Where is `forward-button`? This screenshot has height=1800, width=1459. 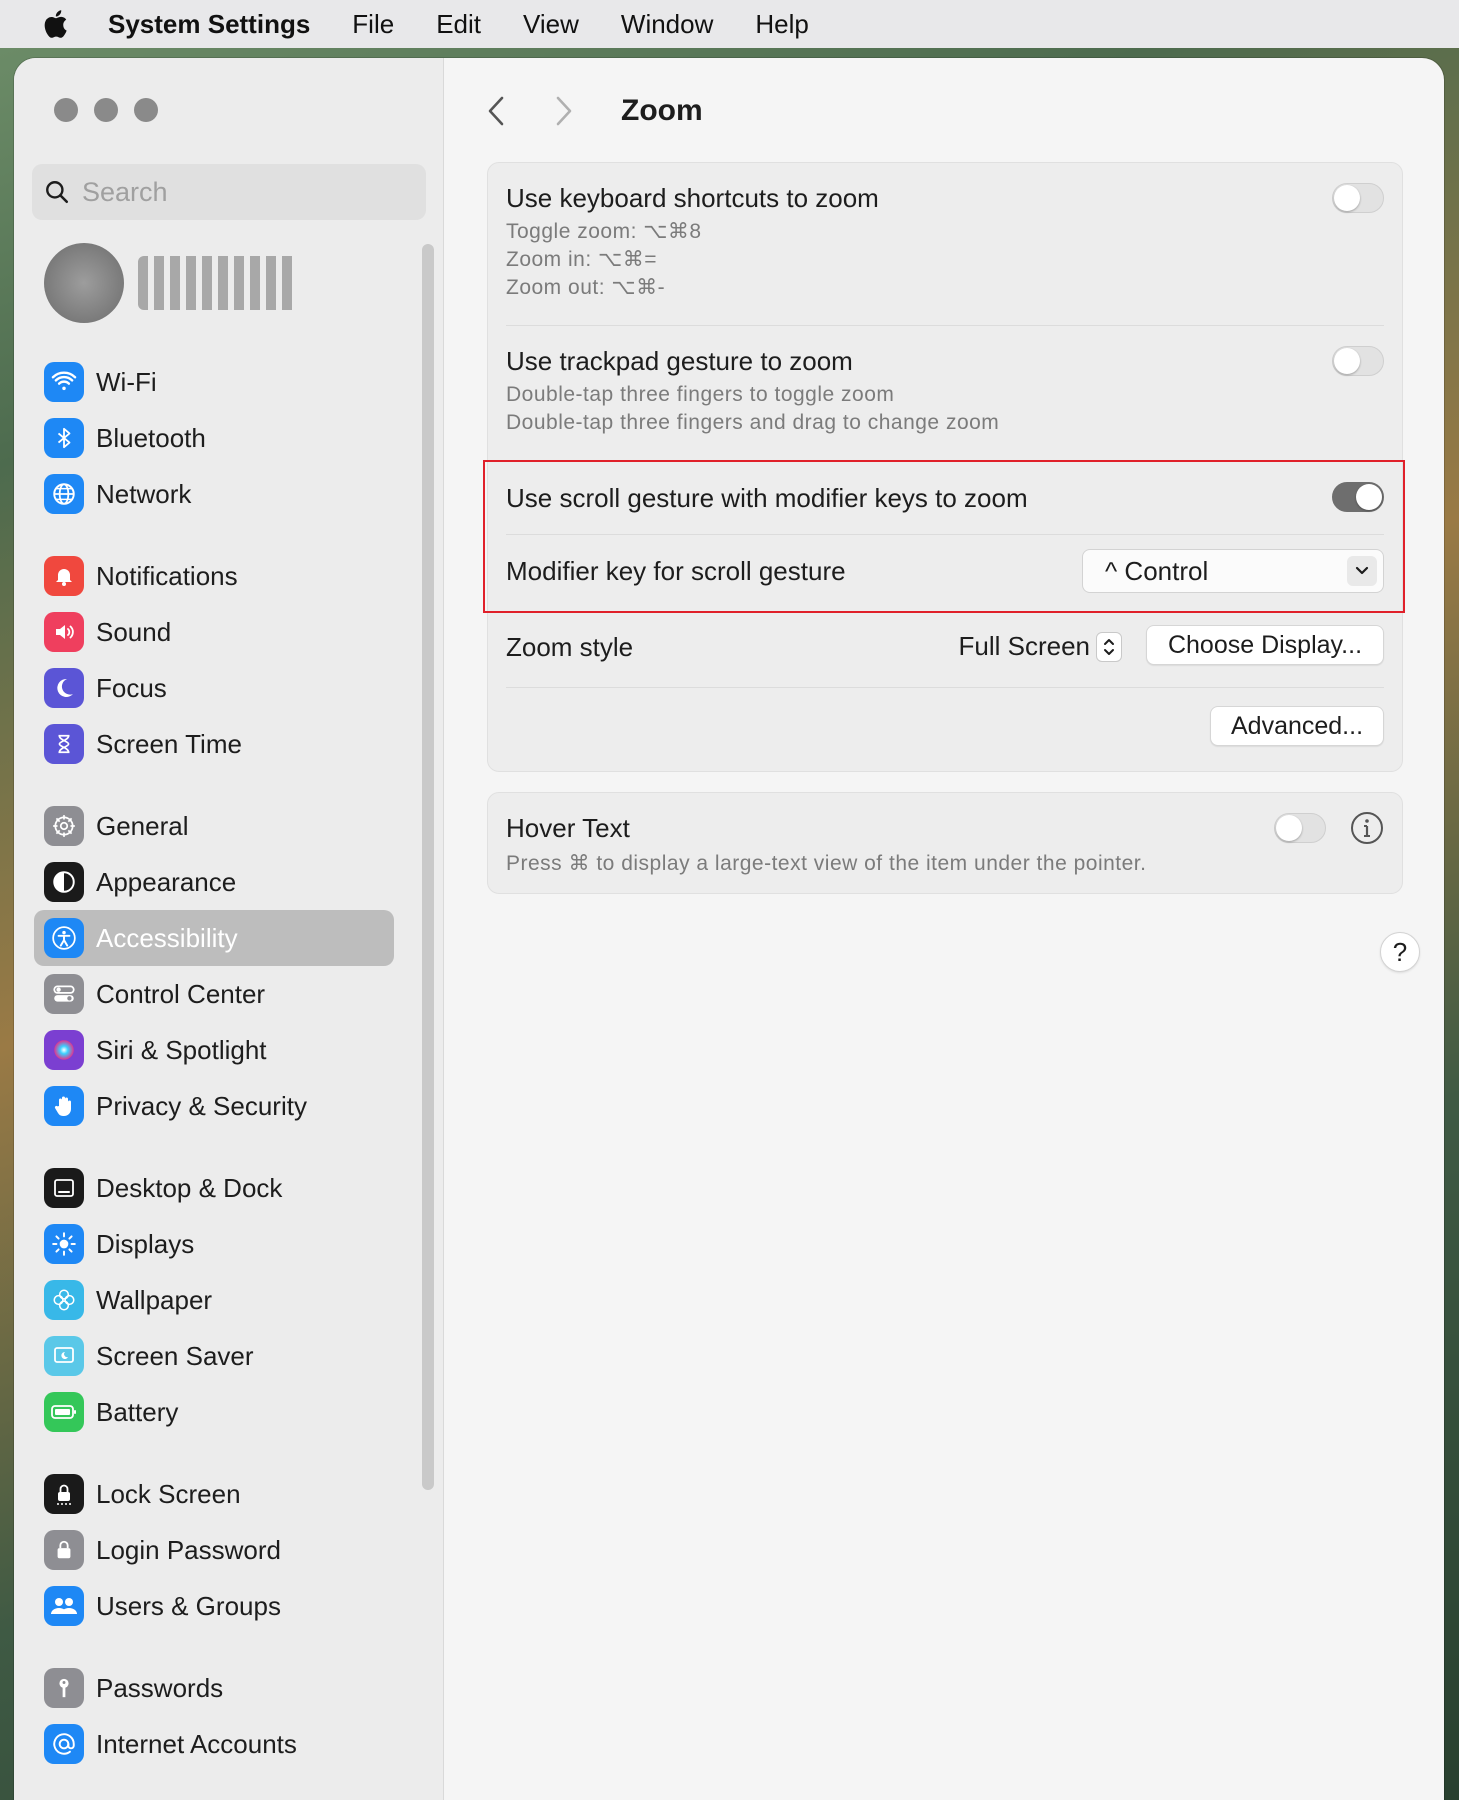 forward-button is located at coordinates (568, 111).